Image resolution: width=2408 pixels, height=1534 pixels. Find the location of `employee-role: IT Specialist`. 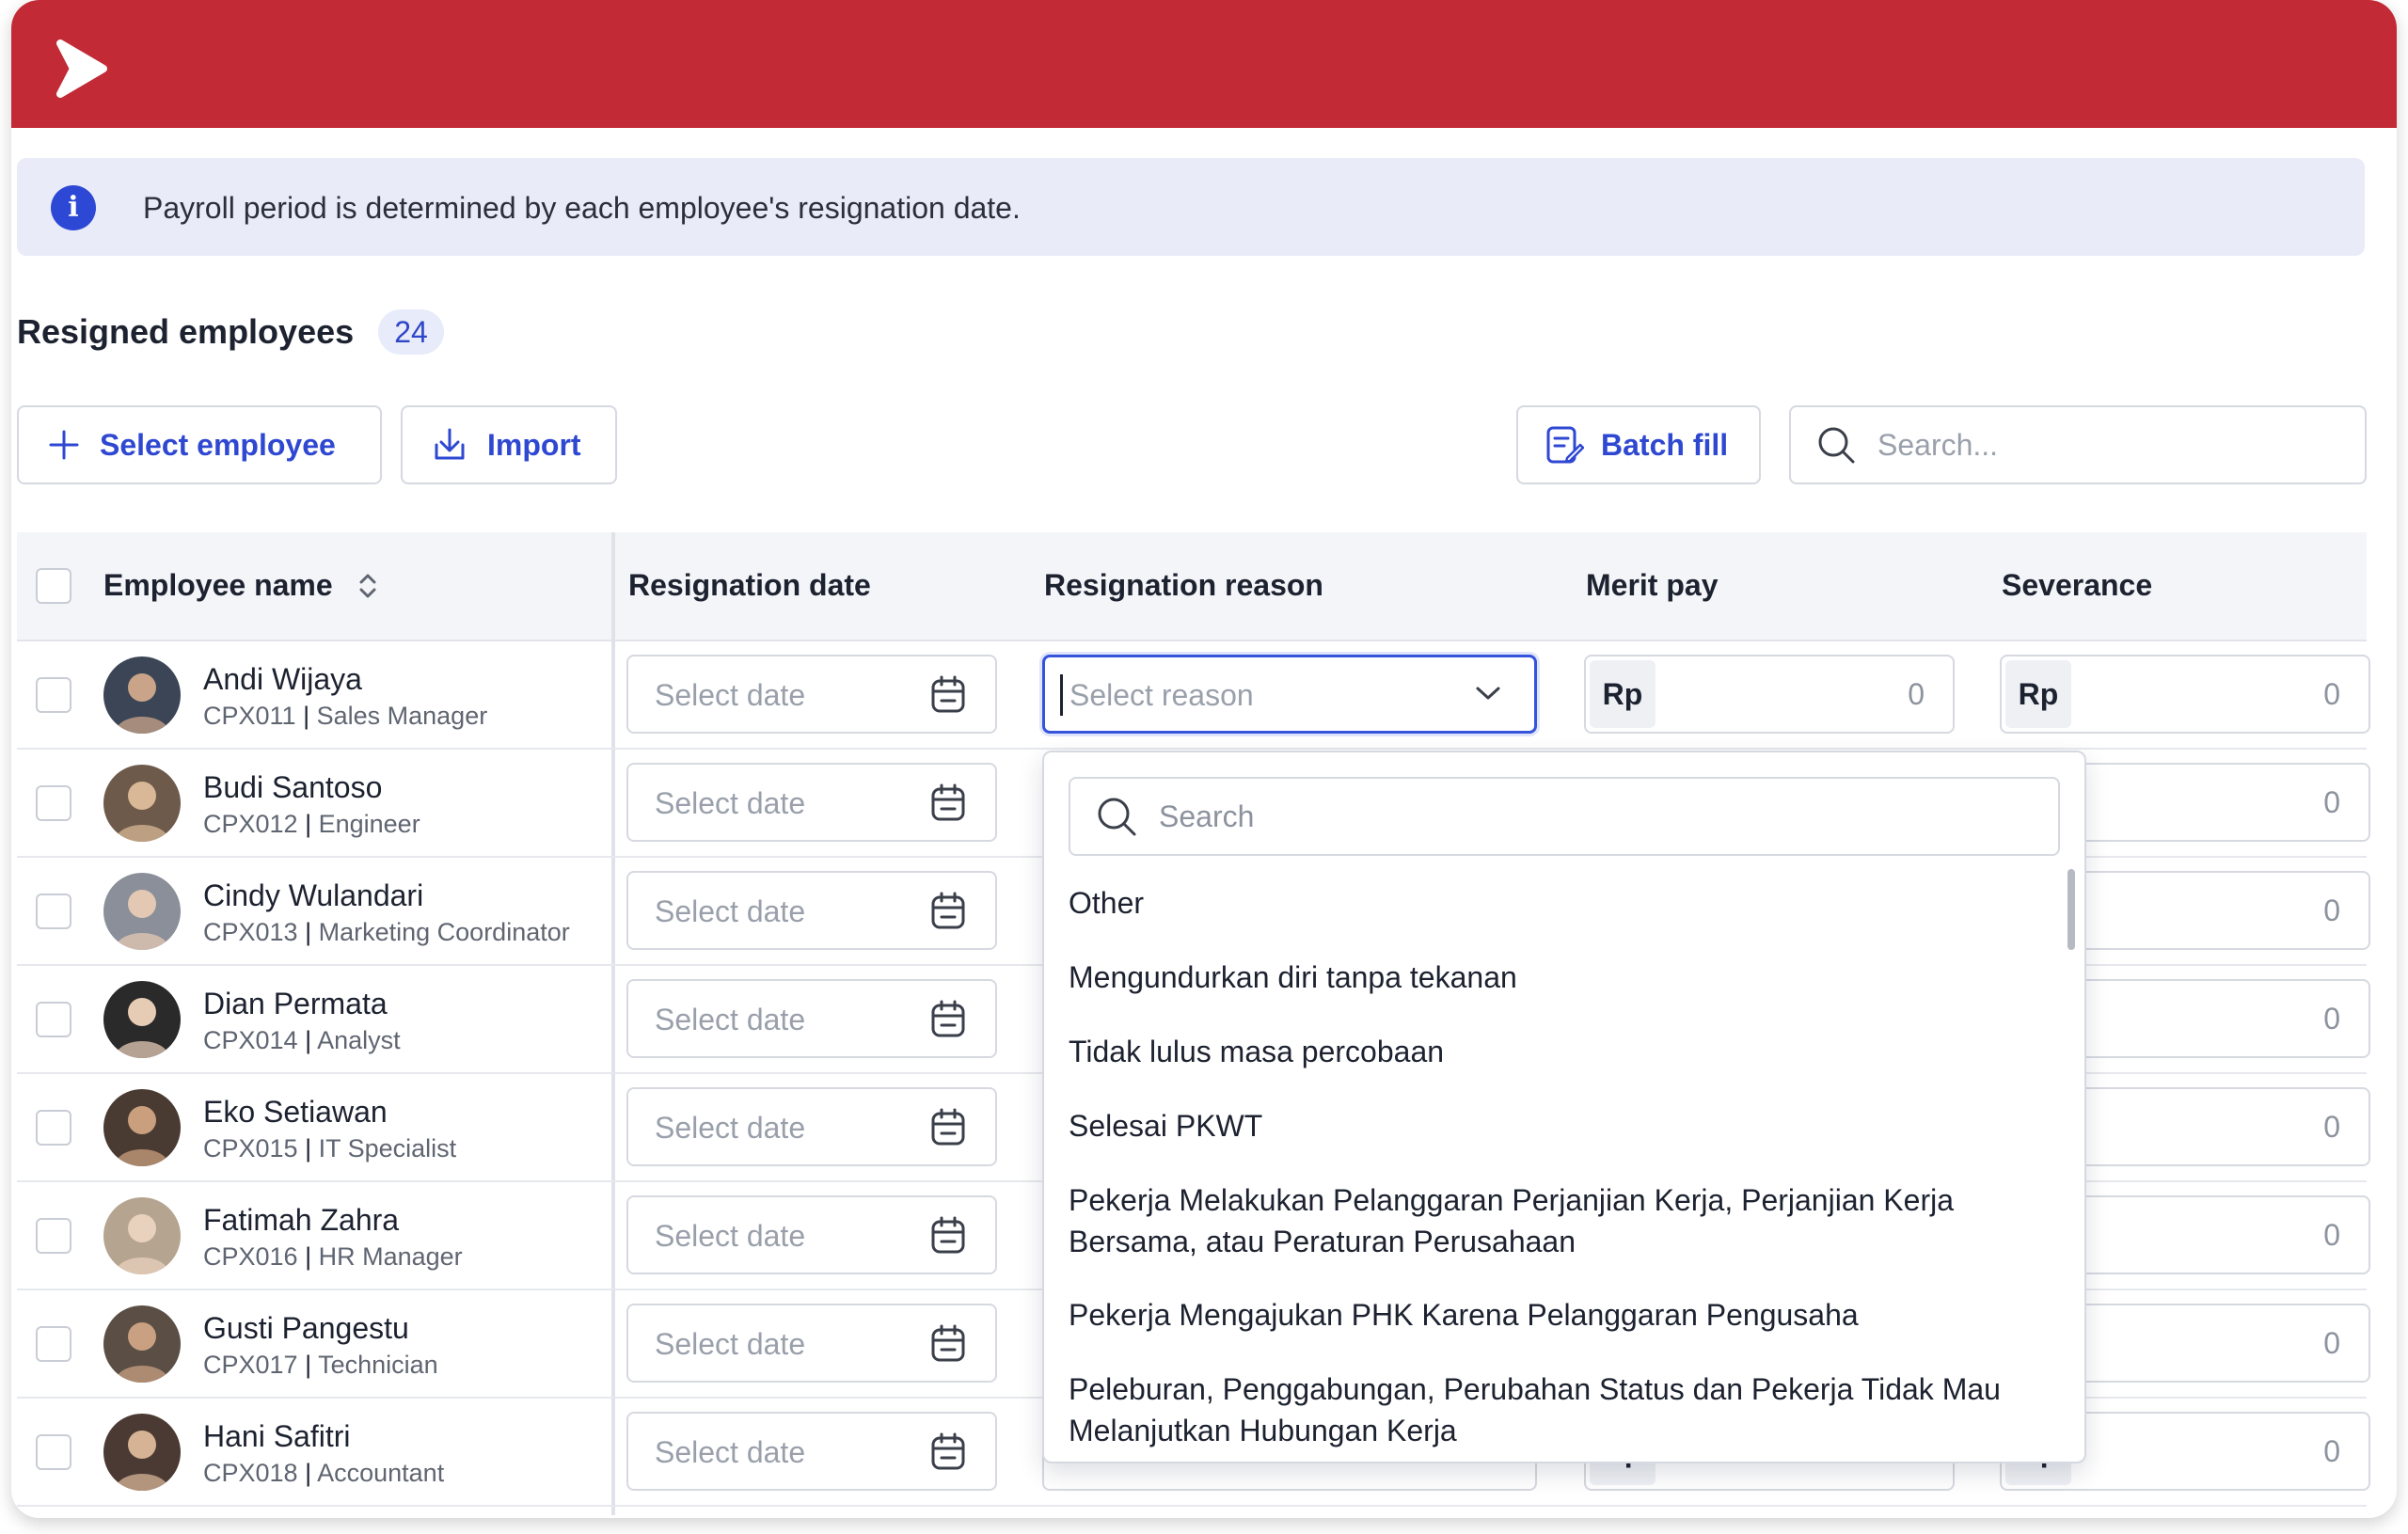

employee-role: IT Specialist is located at coordinates (387, 1148).